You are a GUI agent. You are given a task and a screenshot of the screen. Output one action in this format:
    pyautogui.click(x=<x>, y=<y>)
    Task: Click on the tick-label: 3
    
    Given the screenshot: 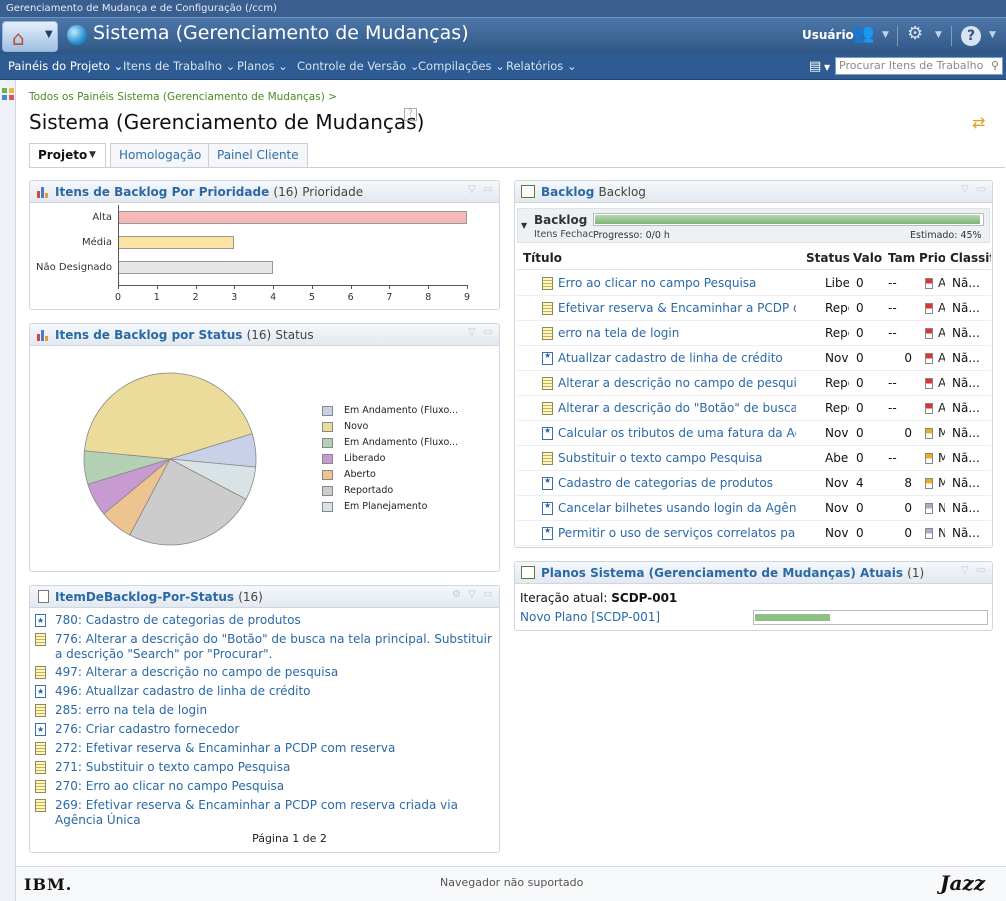 What is the action you would take?
    pyautogui.click(x=234, y=297)
    